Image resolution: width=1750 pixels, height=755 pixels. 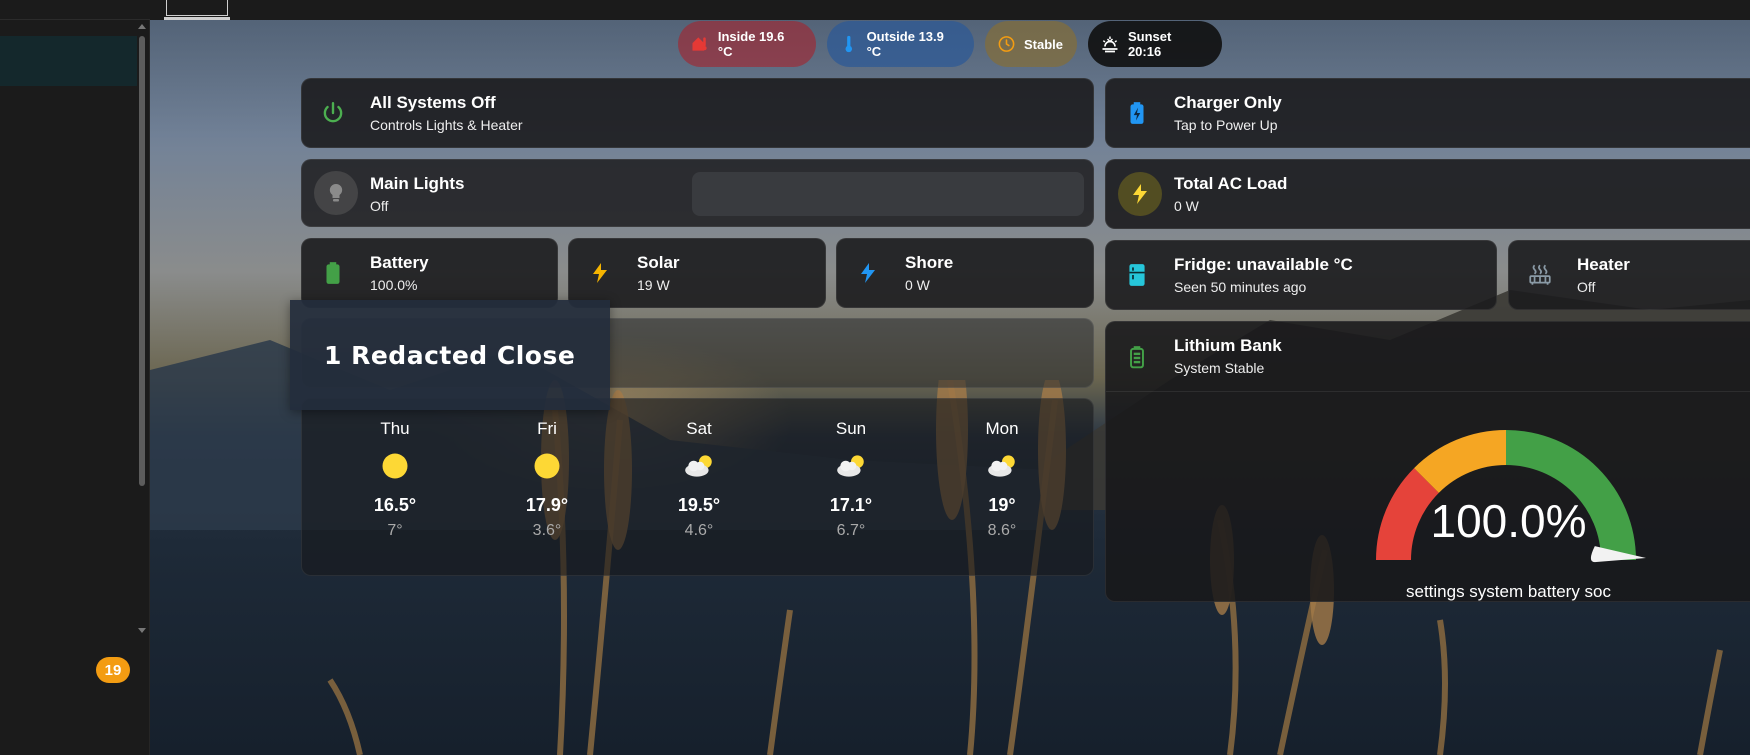 I want to click on sidebar-scrollbar, so click(x=142, y=332).